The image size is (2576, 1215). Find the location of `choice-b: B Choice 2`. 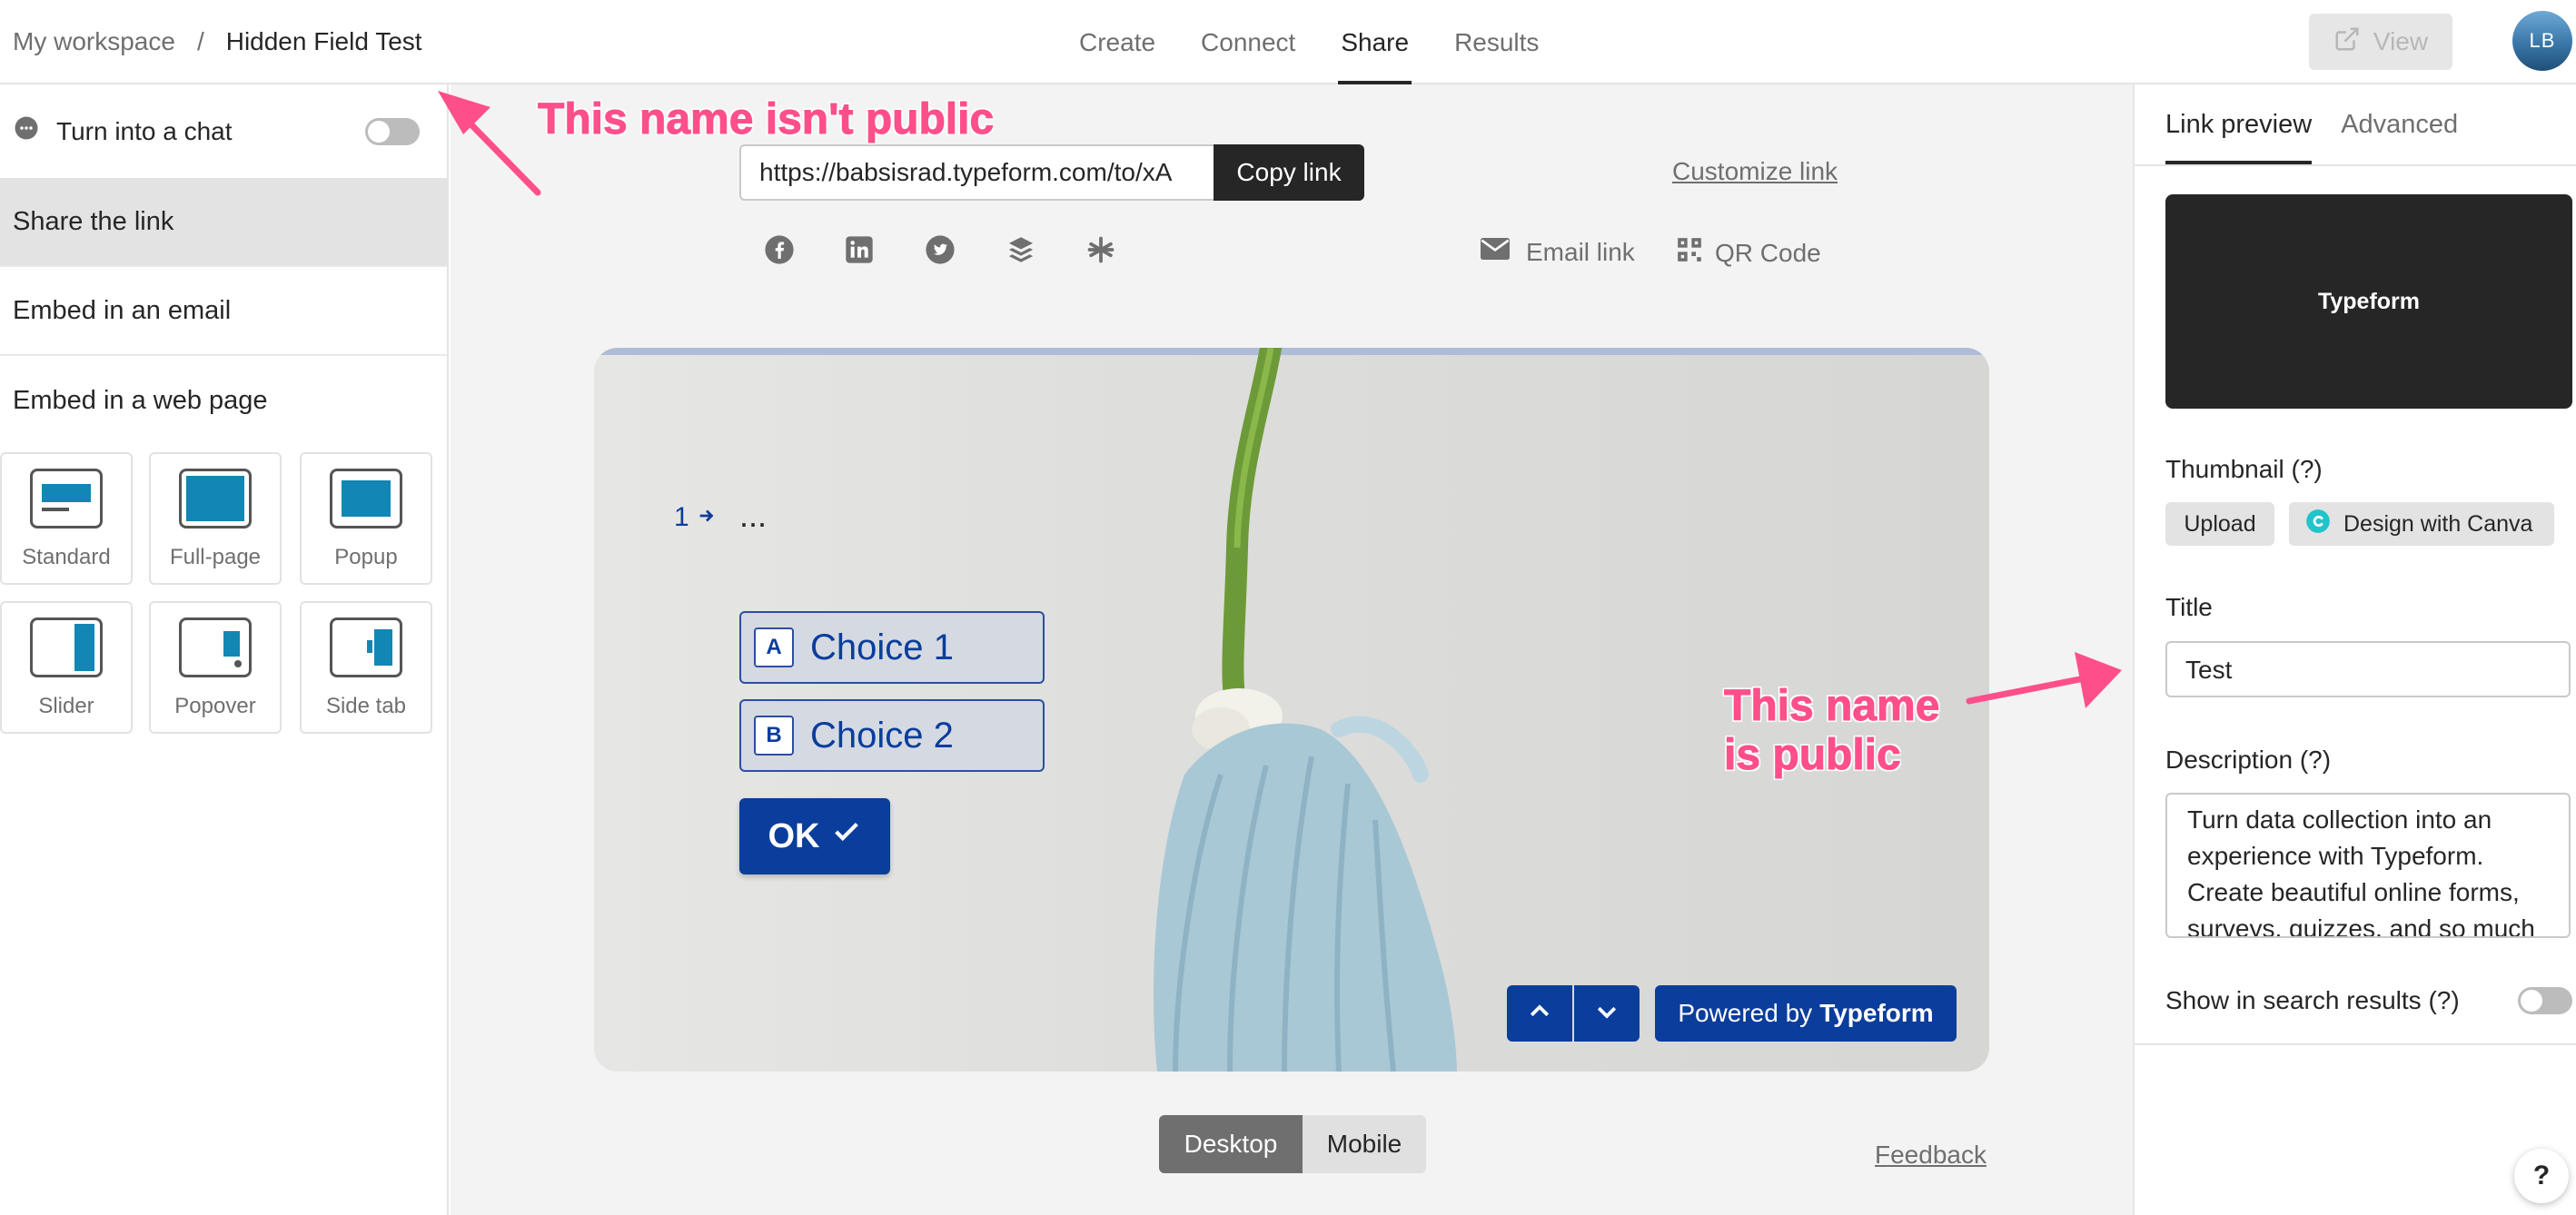

choice-b: B Choice 2 is located at coordinates (892, 735).